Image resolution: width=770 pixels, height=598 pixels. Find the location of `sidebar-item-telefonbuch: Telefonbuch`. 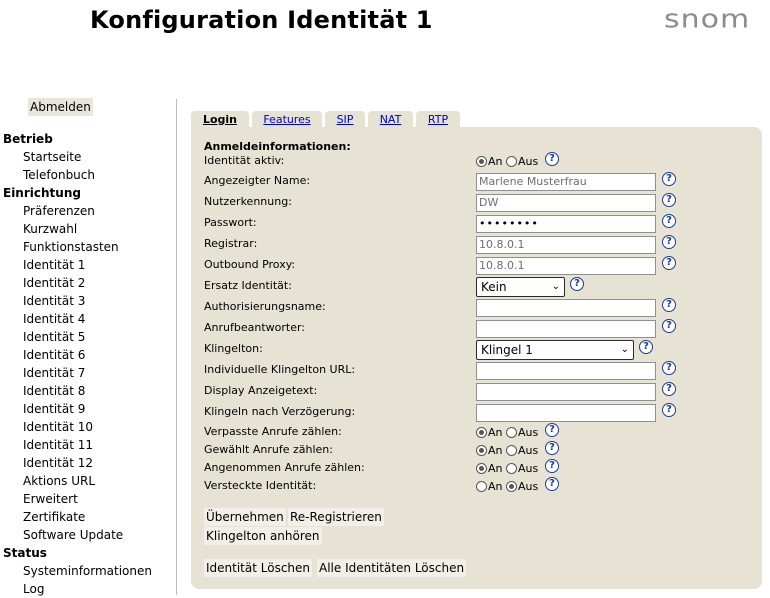

sidebar-item-telefonbuch: Telefonbuch is located at coordinates (87, 175).